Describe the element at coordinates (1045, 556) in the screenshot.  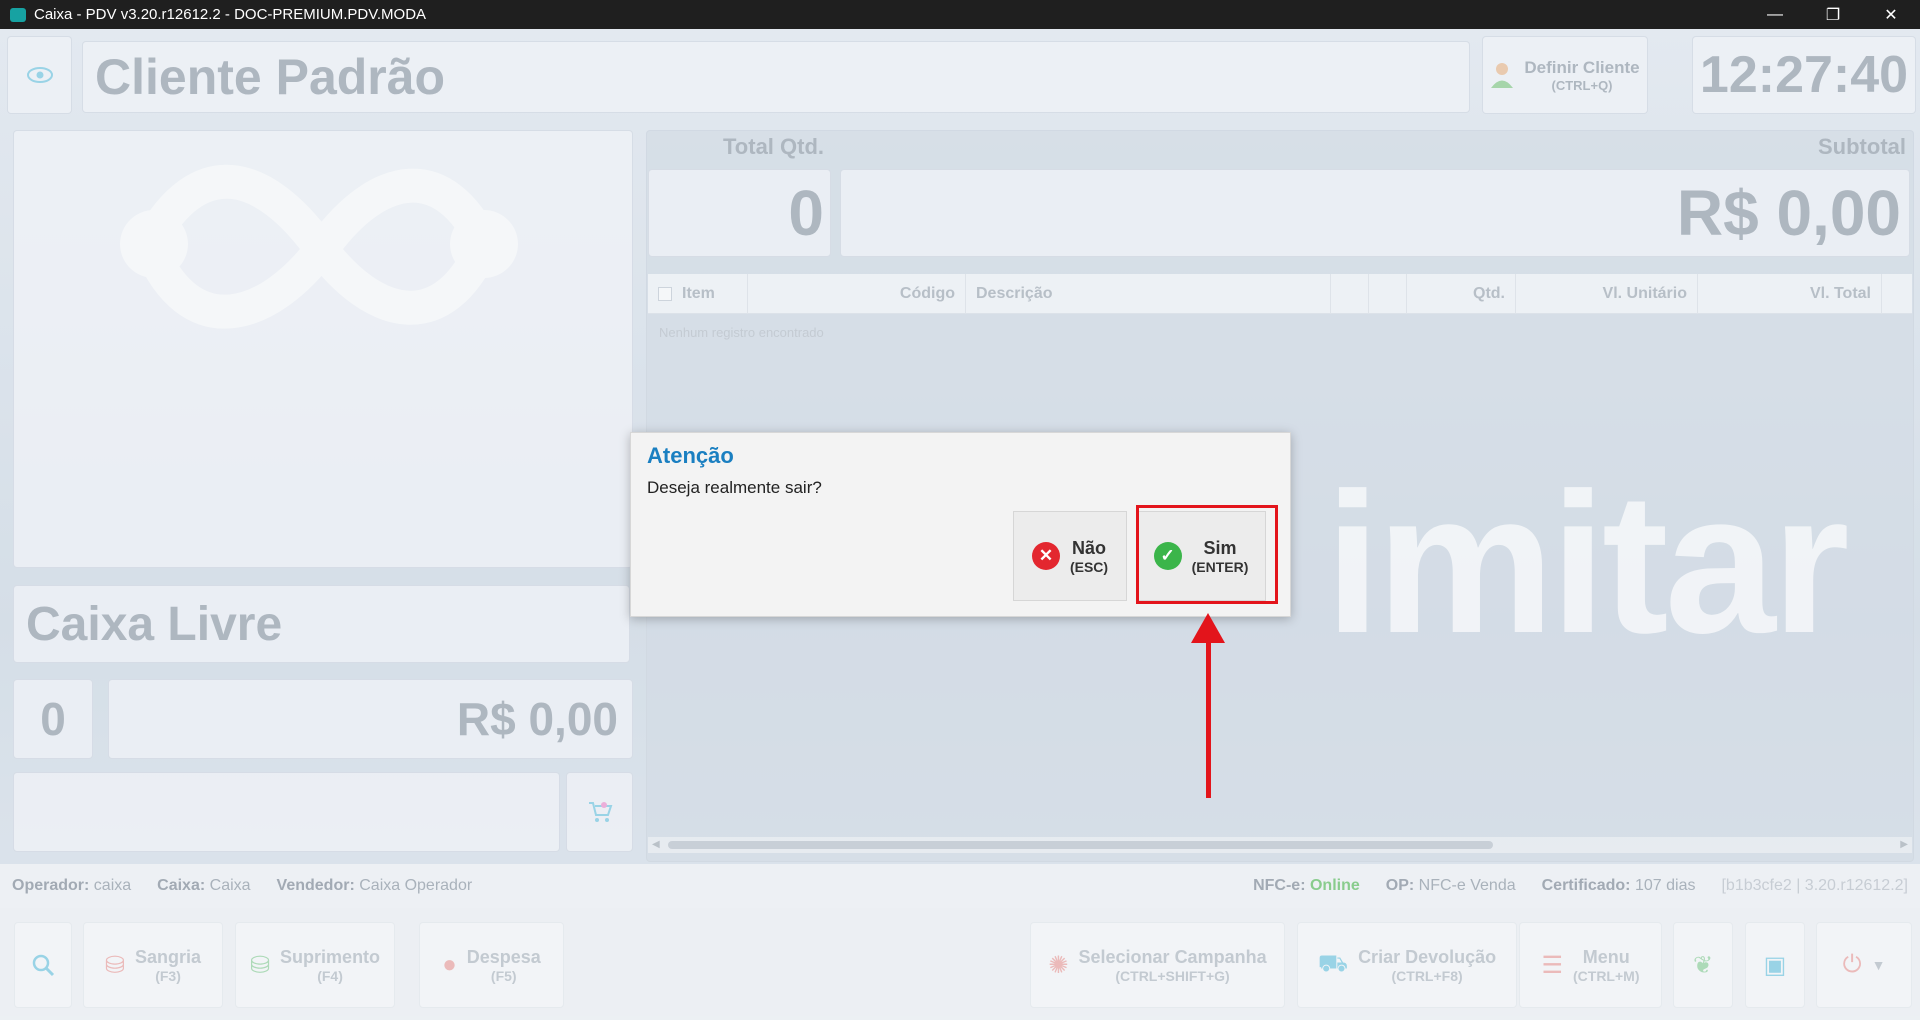
I see `cancel-icon: ✕` at that location.